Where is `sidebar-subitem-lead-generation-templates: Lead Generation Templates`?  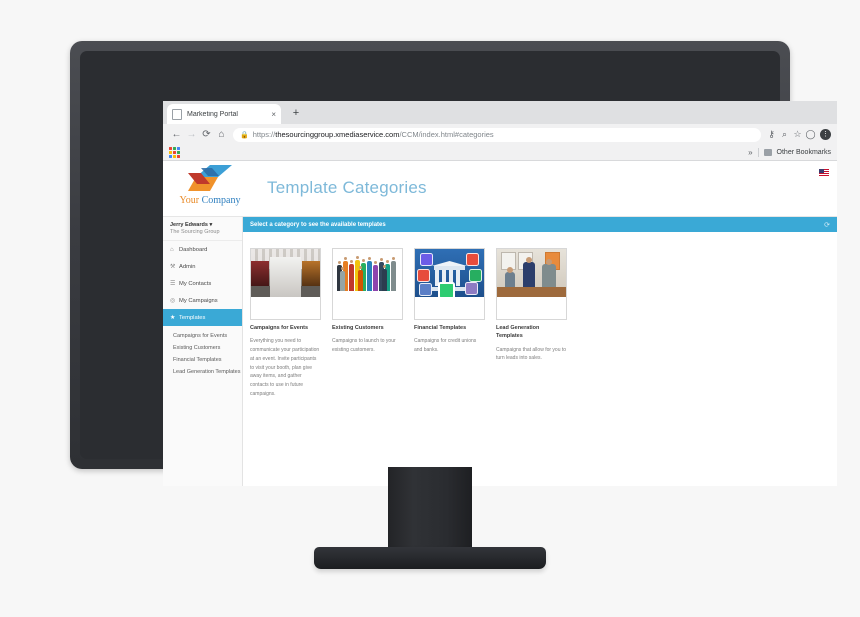
sidebar-subitem-lead-generation-templates: Lead Generation Templates is located at coordinates (202, 372).